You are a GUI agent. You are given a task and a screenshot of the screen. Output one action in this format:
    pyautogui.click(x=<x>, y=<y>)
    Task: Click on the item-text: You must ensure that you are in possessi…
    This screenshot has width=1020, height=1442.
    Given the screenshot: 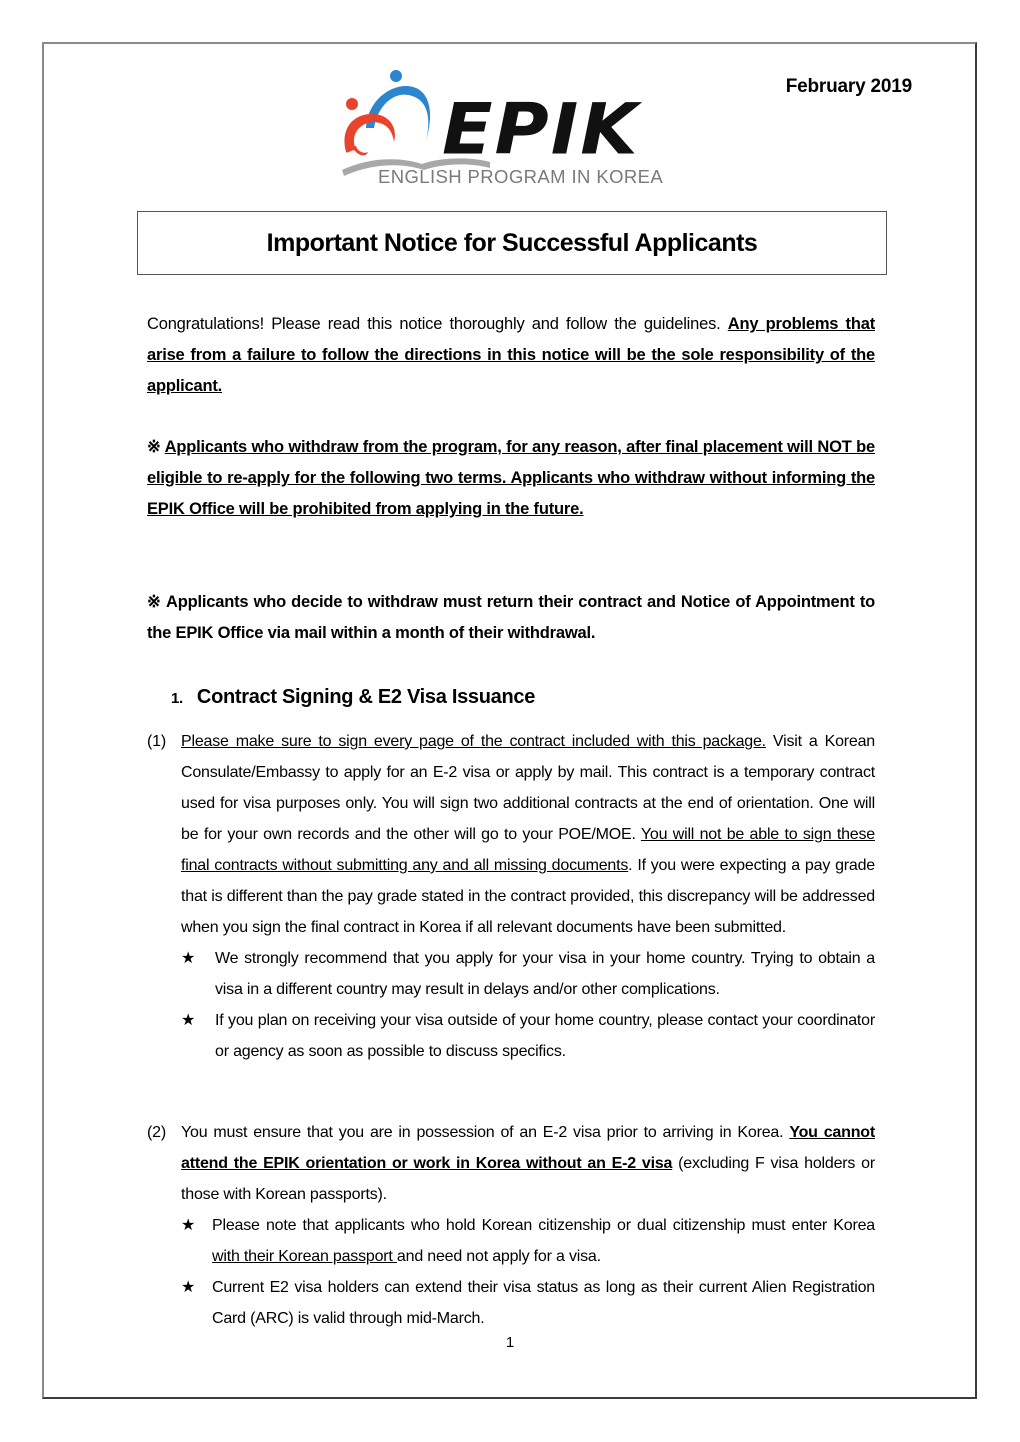 What is the action you would take?
    pyautogui.click(x=528, y=1163)
    